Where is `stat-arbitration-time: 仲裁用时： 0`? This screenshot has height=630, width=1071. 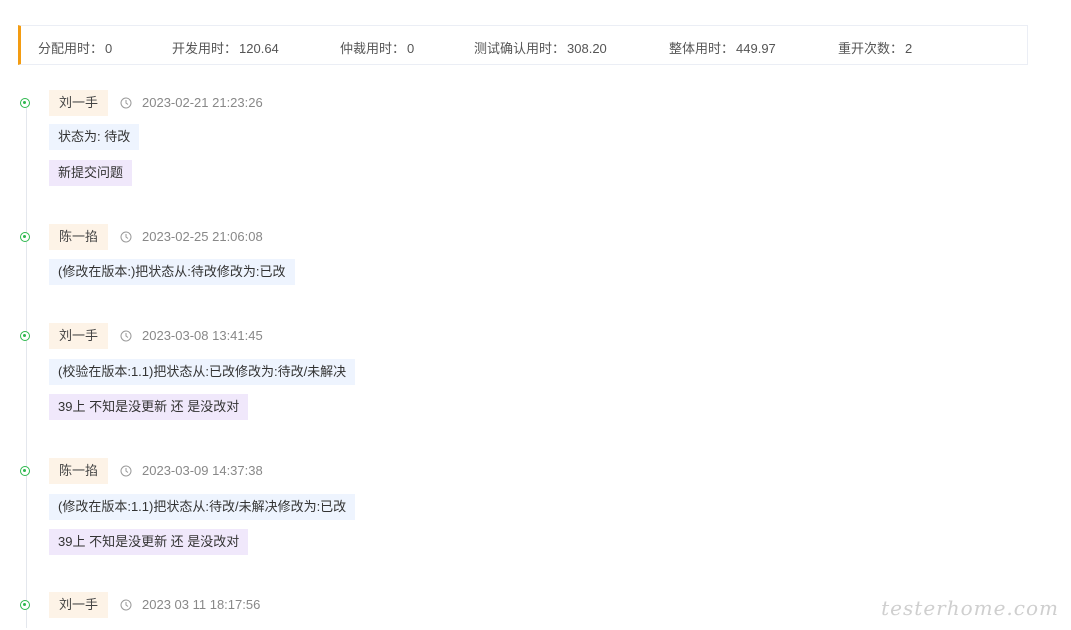 stat-arbitration-time: 仲裁用时： 0 is located at coordinates (377, 47).